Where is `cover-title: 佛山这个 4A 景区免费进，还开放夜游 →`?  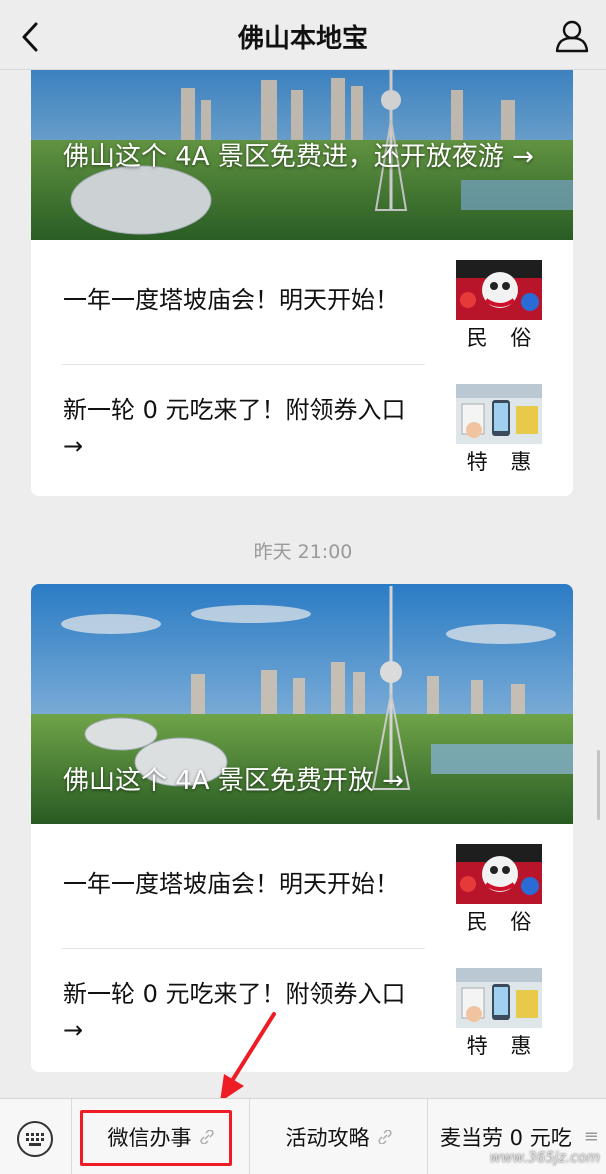 cover-title: 佛山这个 4A 景区免费进，还开放夜游 → is located at coordinates (298, 157).